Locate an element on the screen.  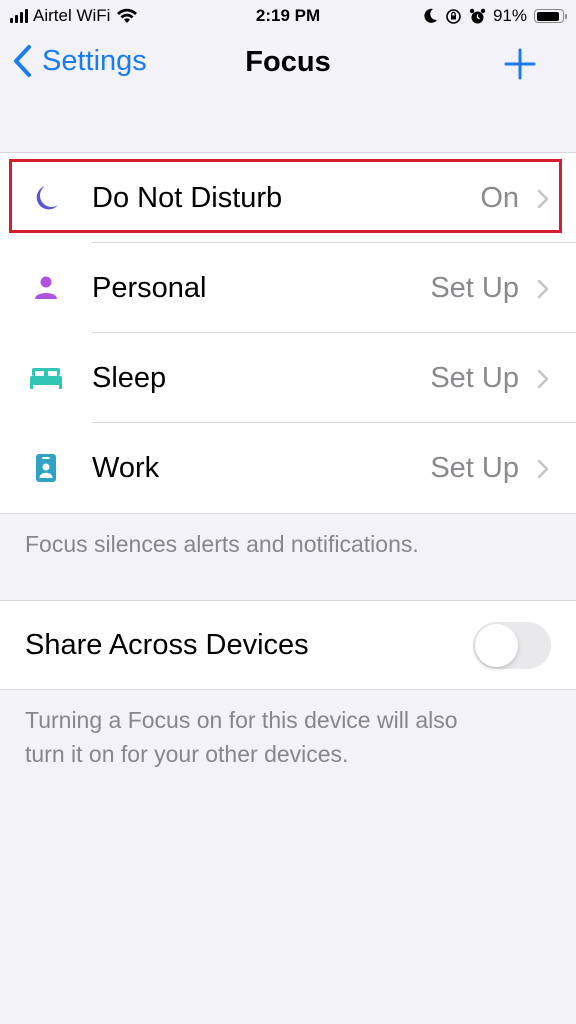
battery-percent: 91% is located at coordinates (509, 15).